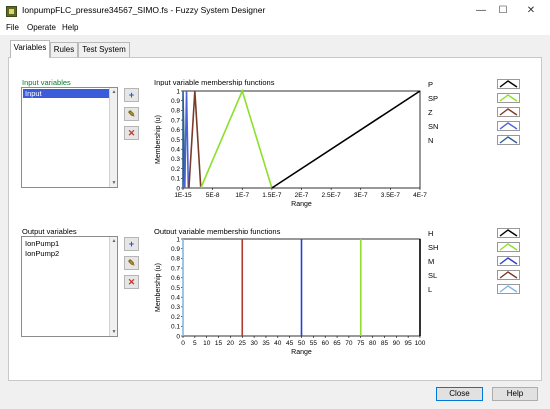 The image size is (550, 409). I want to click on list-item: IonPump1, so click(66, 243).